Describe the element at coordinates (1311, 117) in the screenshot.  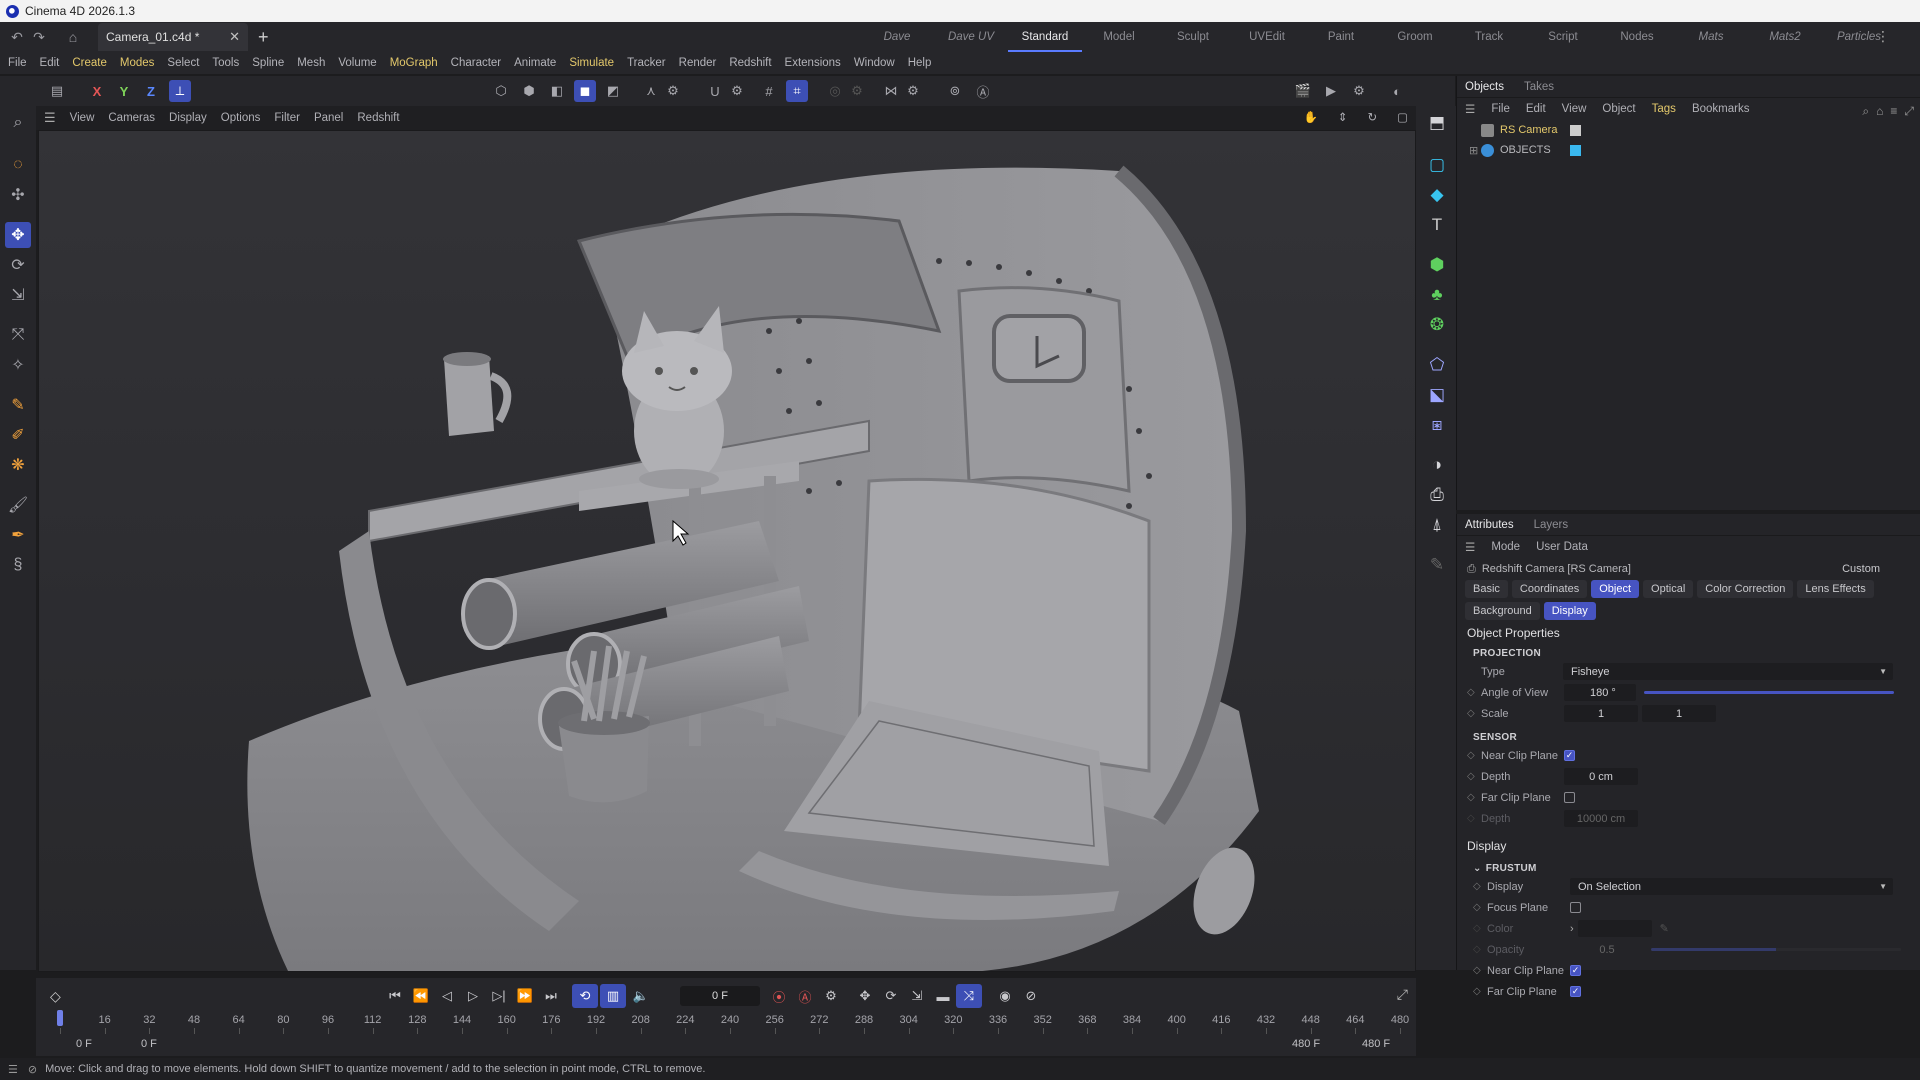
I see `pan-icon: ✋` at that location.